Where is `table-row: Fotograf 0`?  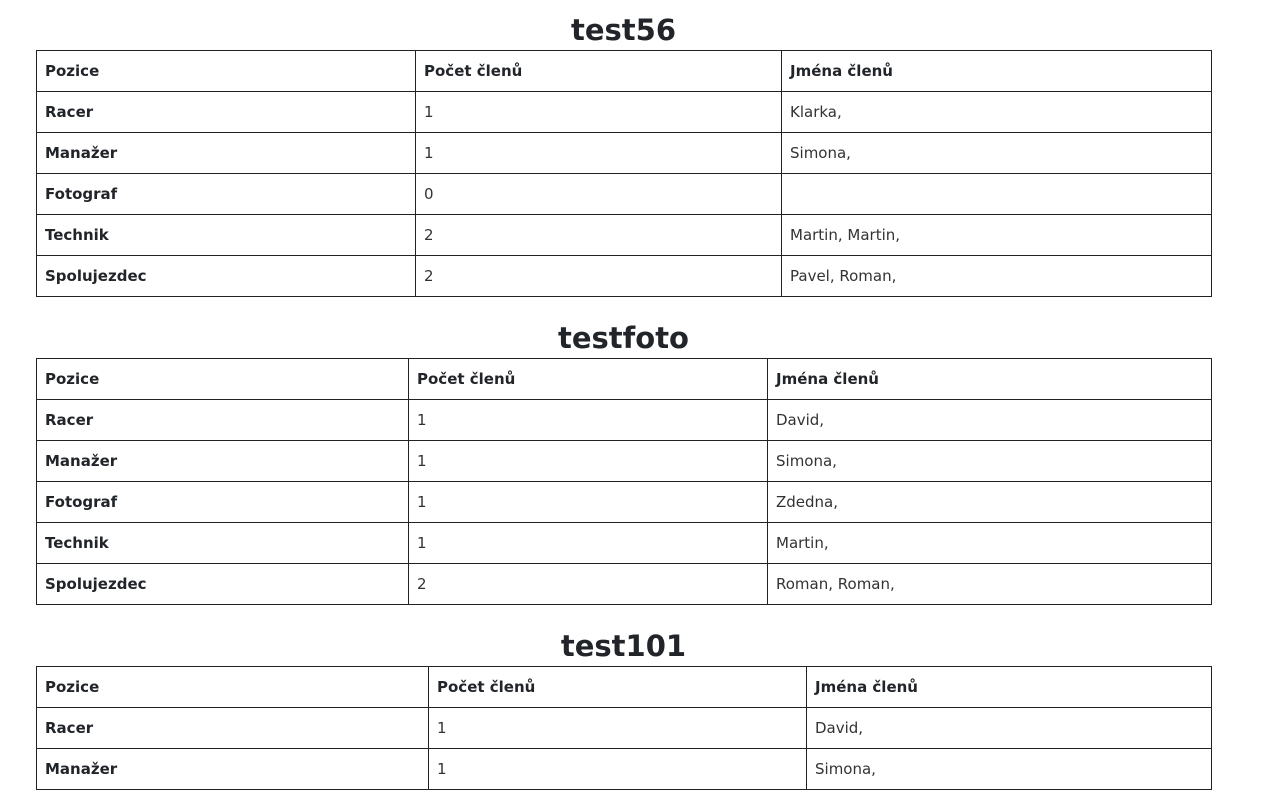
table-row: Fotograf 0 is located at coordinates (624, 194).